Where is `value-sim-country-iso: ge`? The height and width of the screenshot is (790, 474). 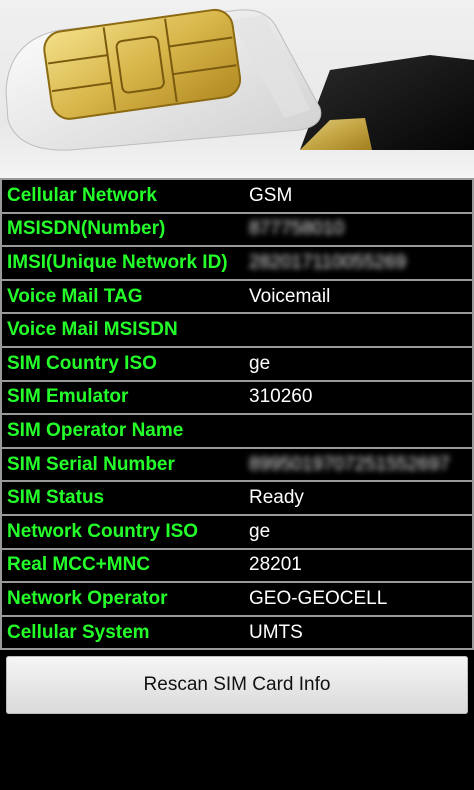 value-sim-country-iso: ge is located at coordinates (260, 363).